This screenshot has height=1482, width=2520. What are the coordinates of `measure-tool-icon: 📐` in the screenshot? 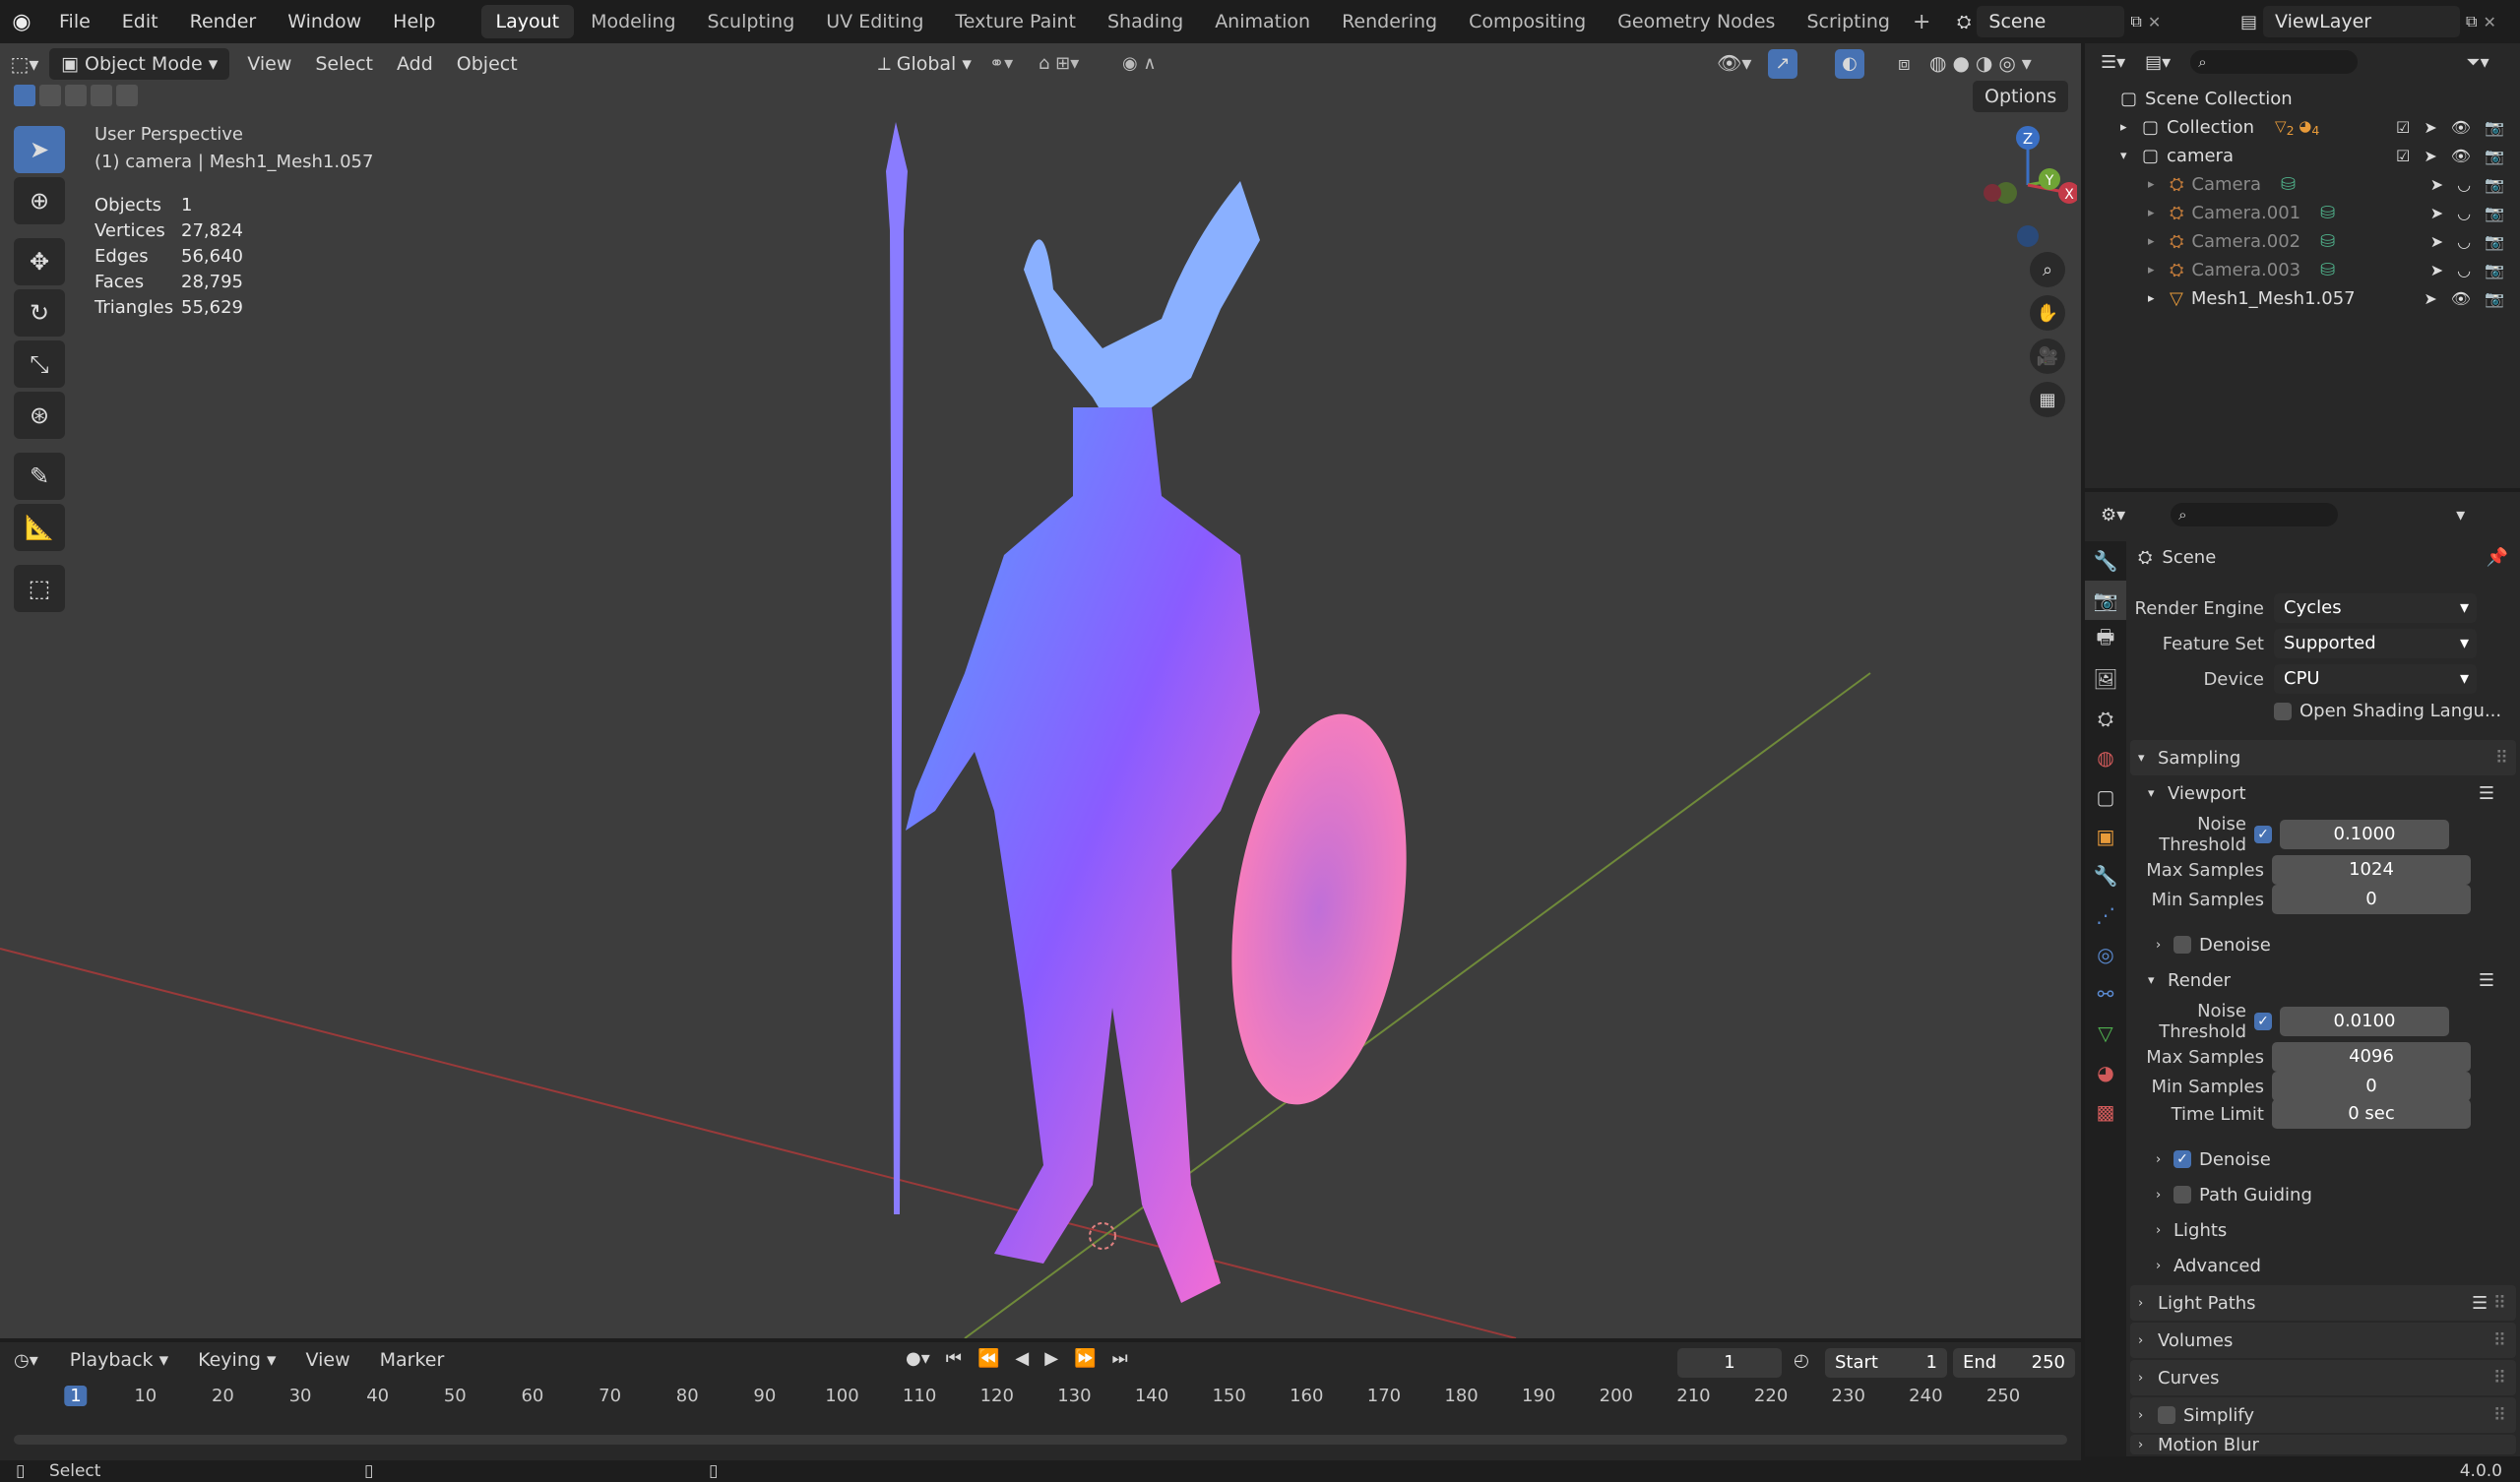 It's located at (39, 527).